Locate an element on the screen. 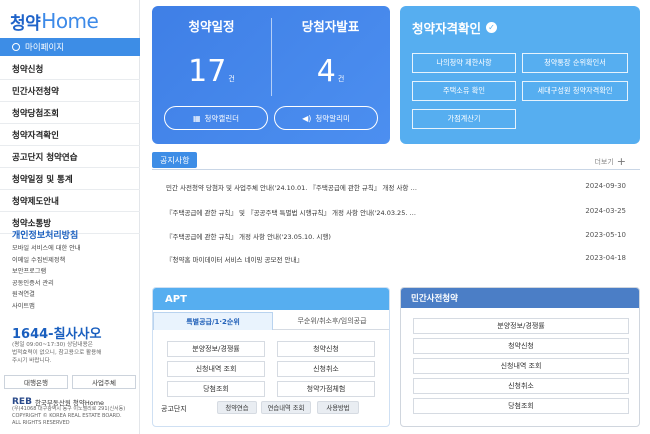 The height and width of the screenshot is (434, 650). user-icon is located at coordinates (16, 47).